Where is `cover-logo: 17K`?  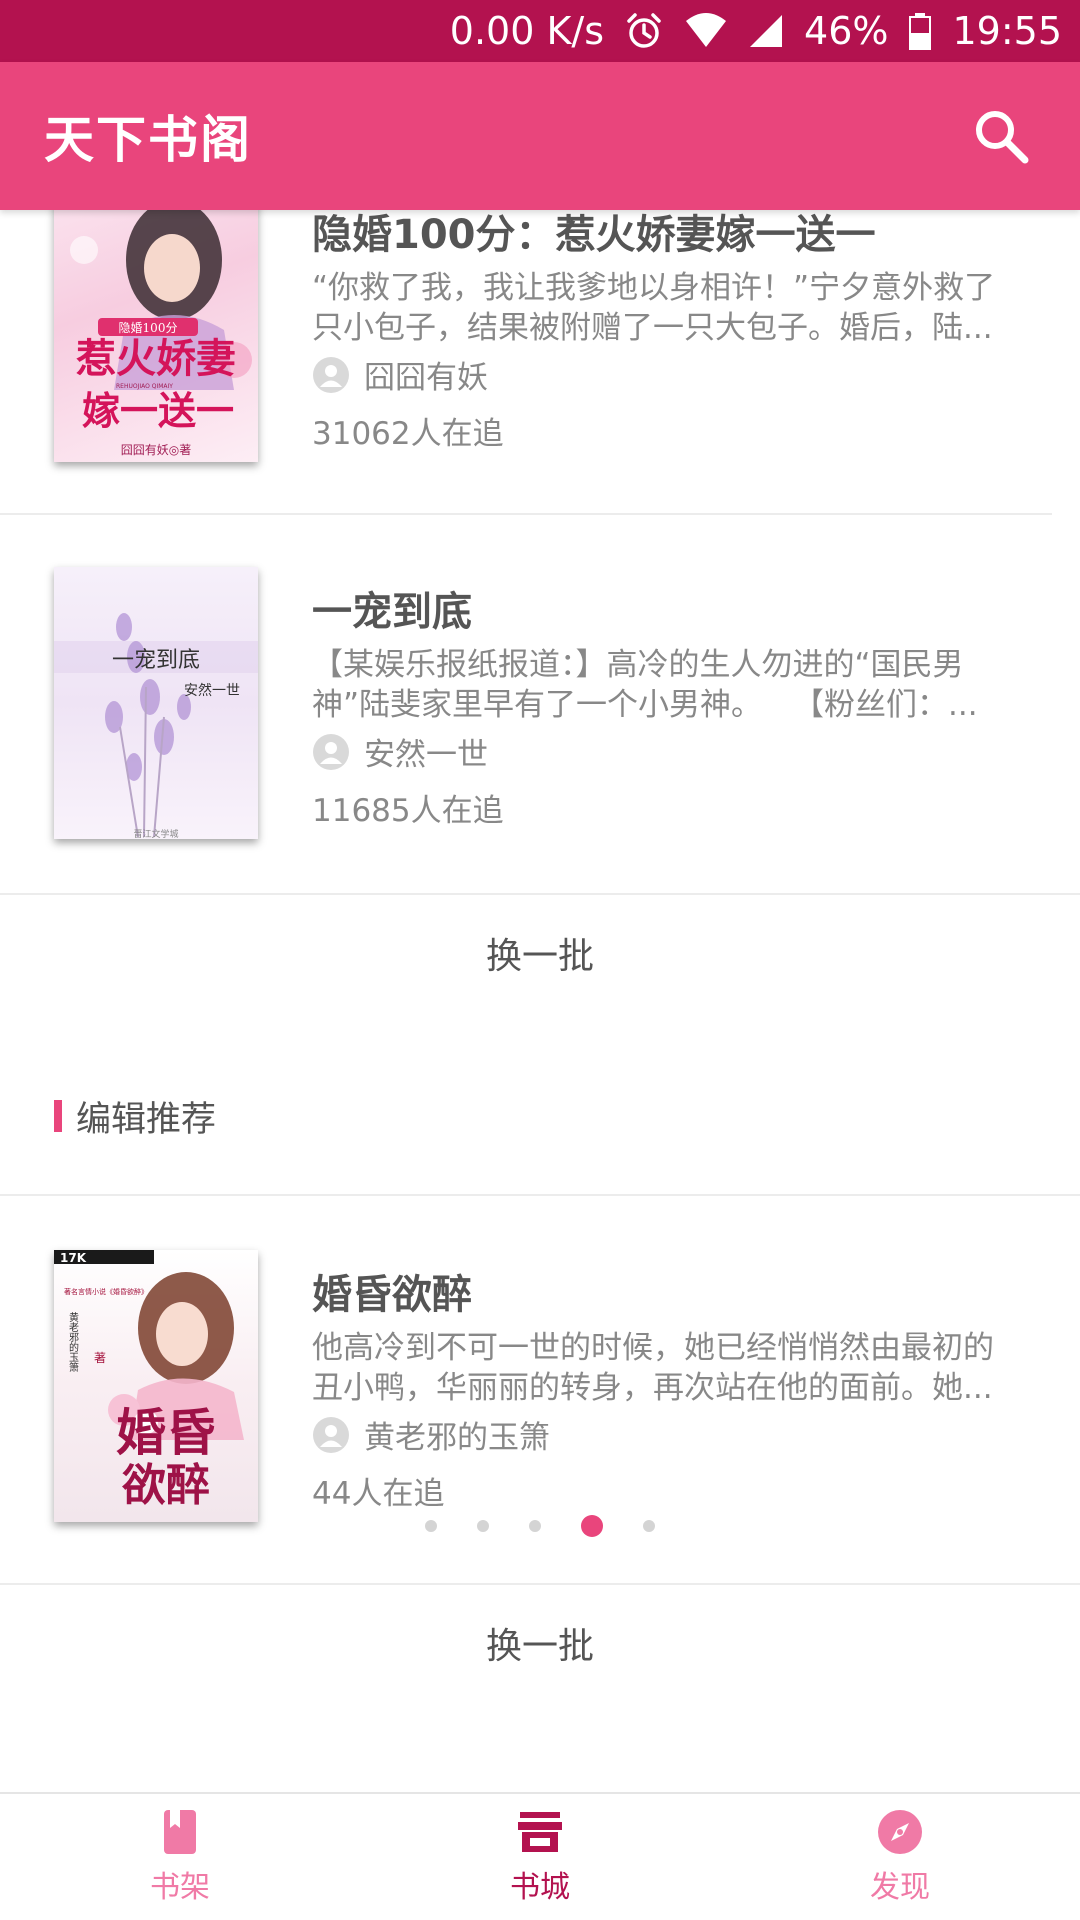
cover-logo: 17K is located at coordinates (73, 1258).